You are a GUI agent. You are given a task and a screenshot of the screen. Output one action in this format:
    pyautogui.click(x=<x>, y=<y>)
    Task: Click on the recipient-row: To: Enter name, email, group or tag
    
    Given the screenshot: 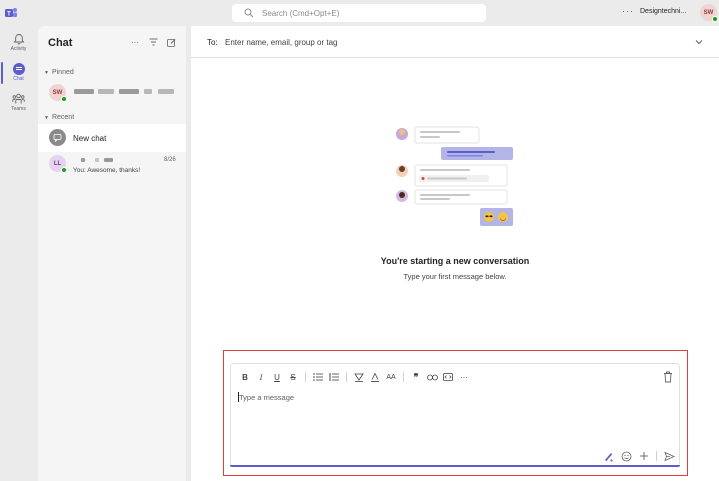 What is the action you would take?
    pyautogui.click(x=455, y=42)
    